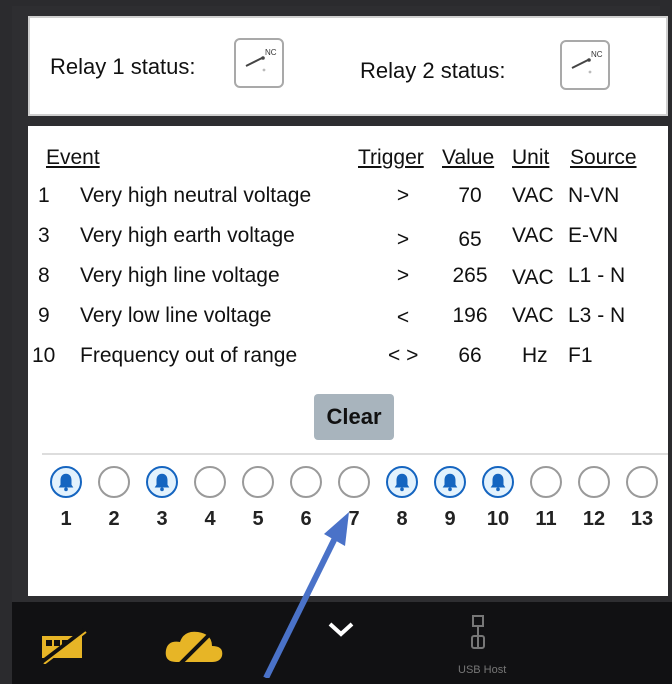 This screenshot has width=672, height=684. Describe the element at coordinates (594, 502) in the screenshot. I see `event-indicator: 12` at that location.